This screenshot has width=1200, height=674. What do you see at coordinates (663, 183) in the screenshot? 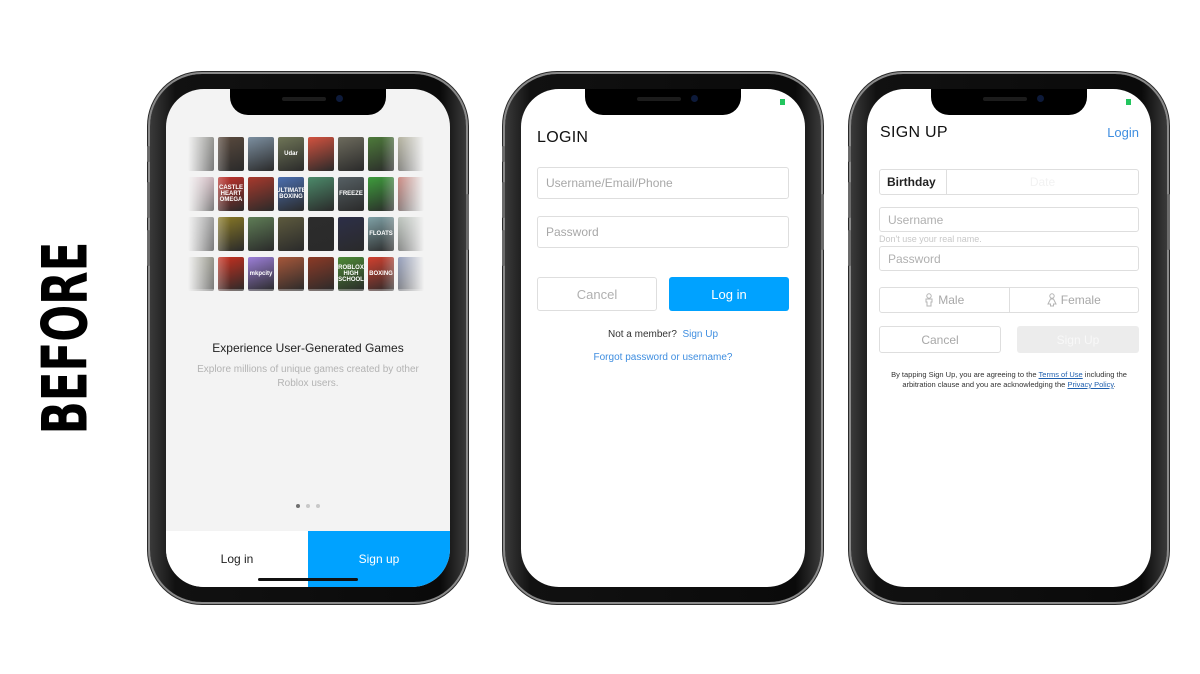
I see `username-input: Username/Email/Phone` at bounding box center [663, 183].